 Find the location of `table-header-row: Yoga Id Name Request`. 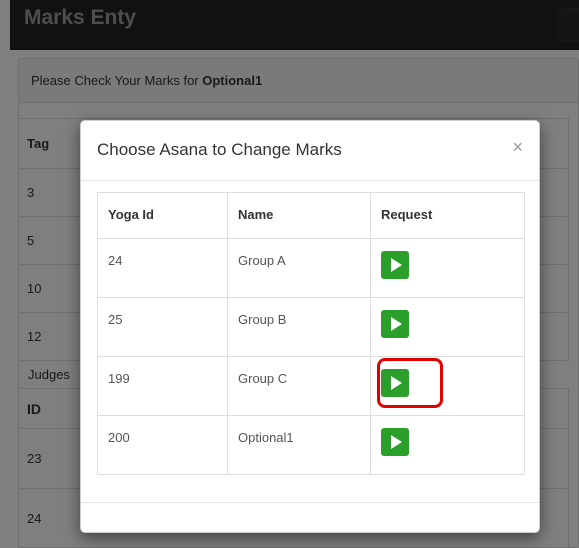

table-header-row: Yoga Id Name Request is located at coordinates (311, 215).